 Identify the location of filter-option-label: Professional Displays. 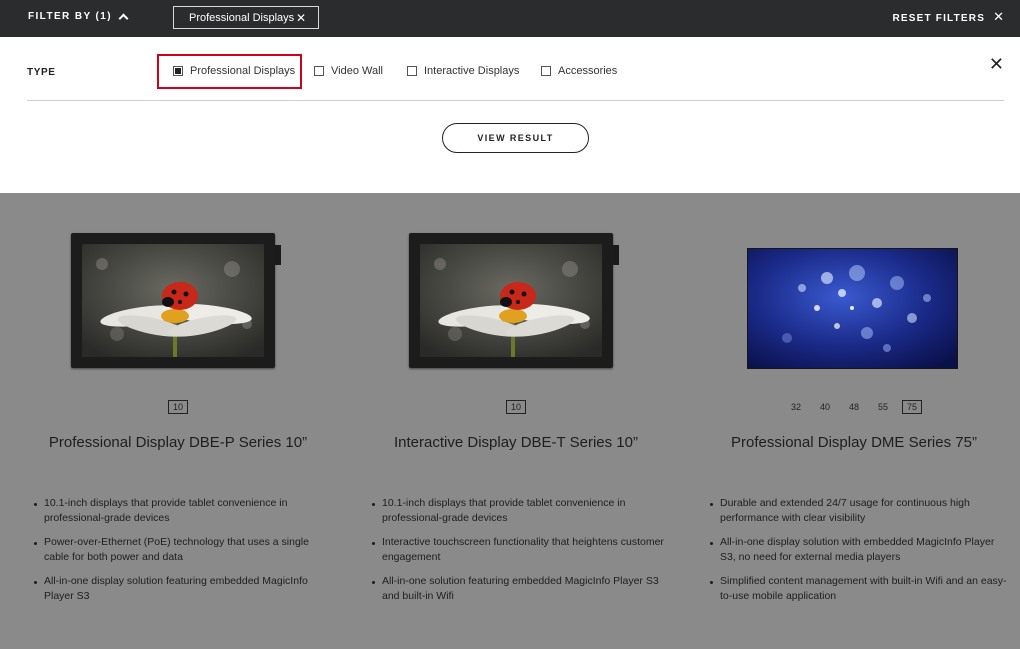
(243, 71).